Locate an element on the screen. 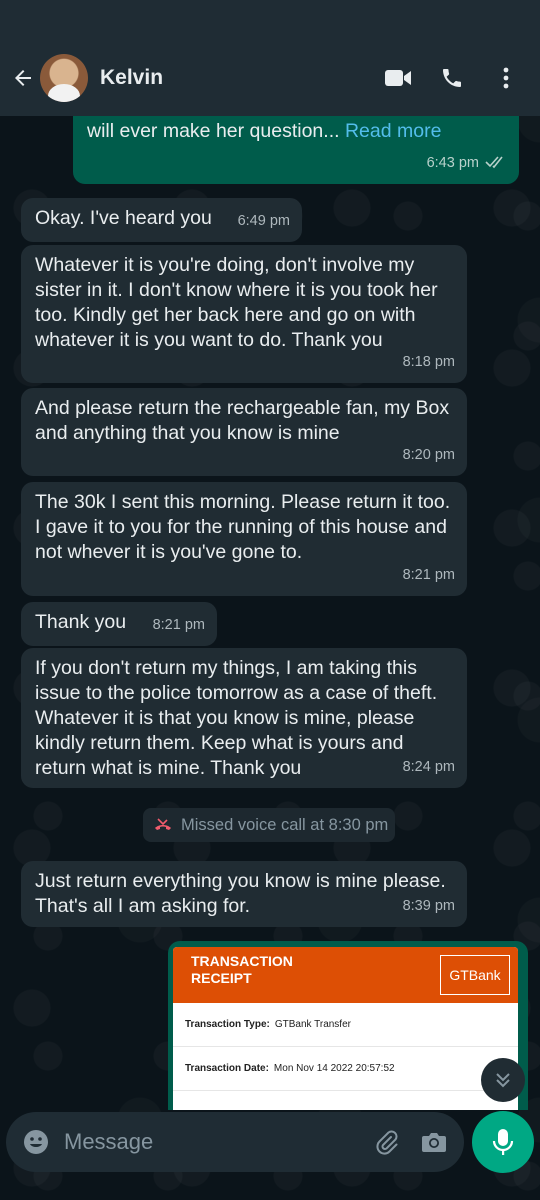  chat-header: Kelvin is located at coordinates (270, 78).